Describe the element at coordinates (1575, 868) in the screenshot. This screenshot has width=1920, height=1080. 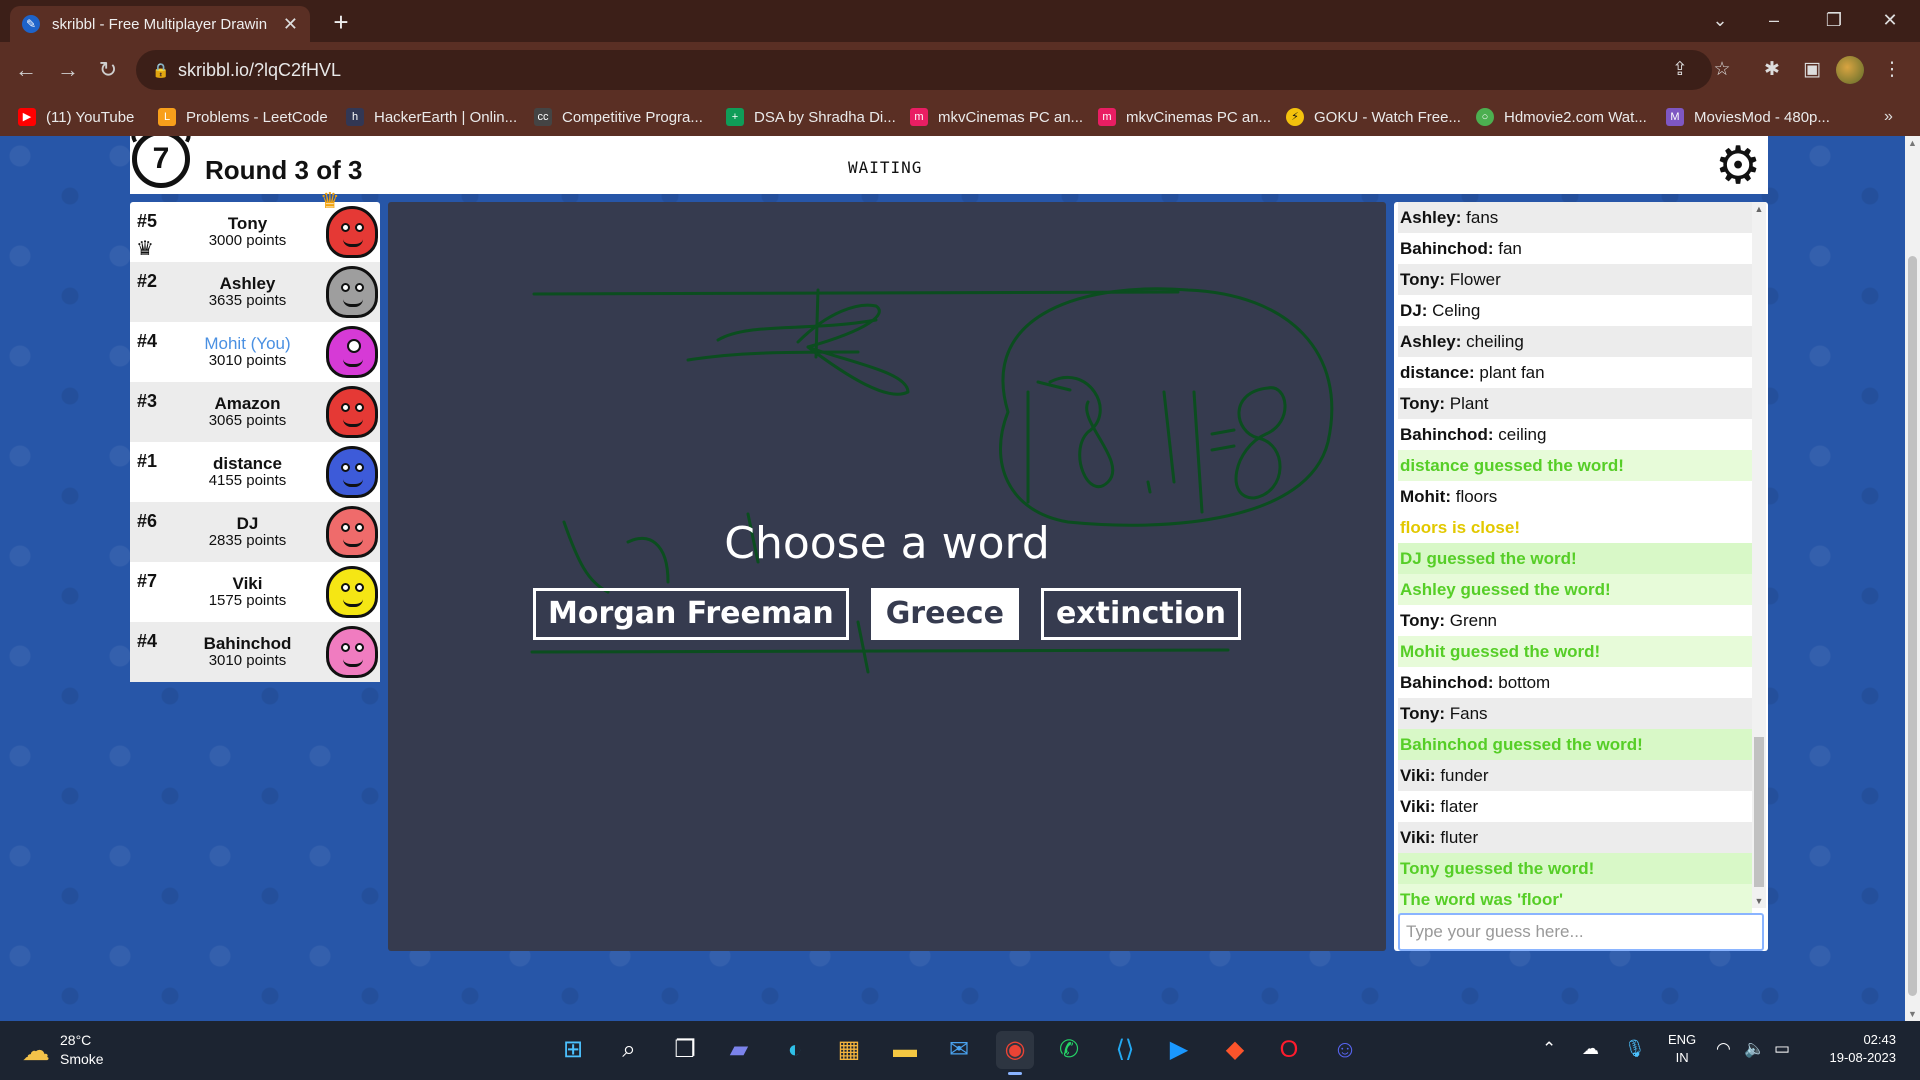
I see `chat-message: Tony guessed the word!` at that location.